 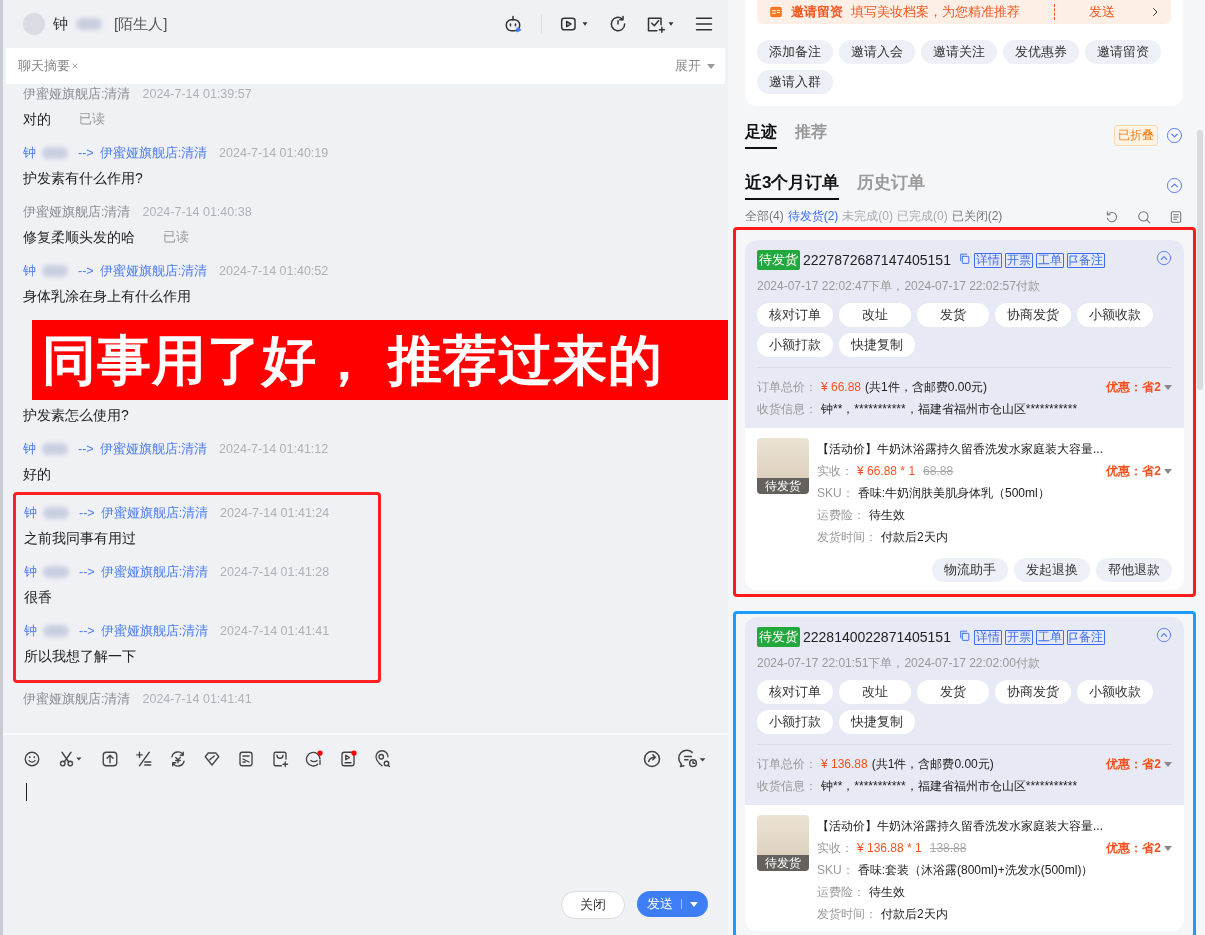 I want to click on timestamp: 2024-7-14 01:40:19, so click(x=274, y=153).